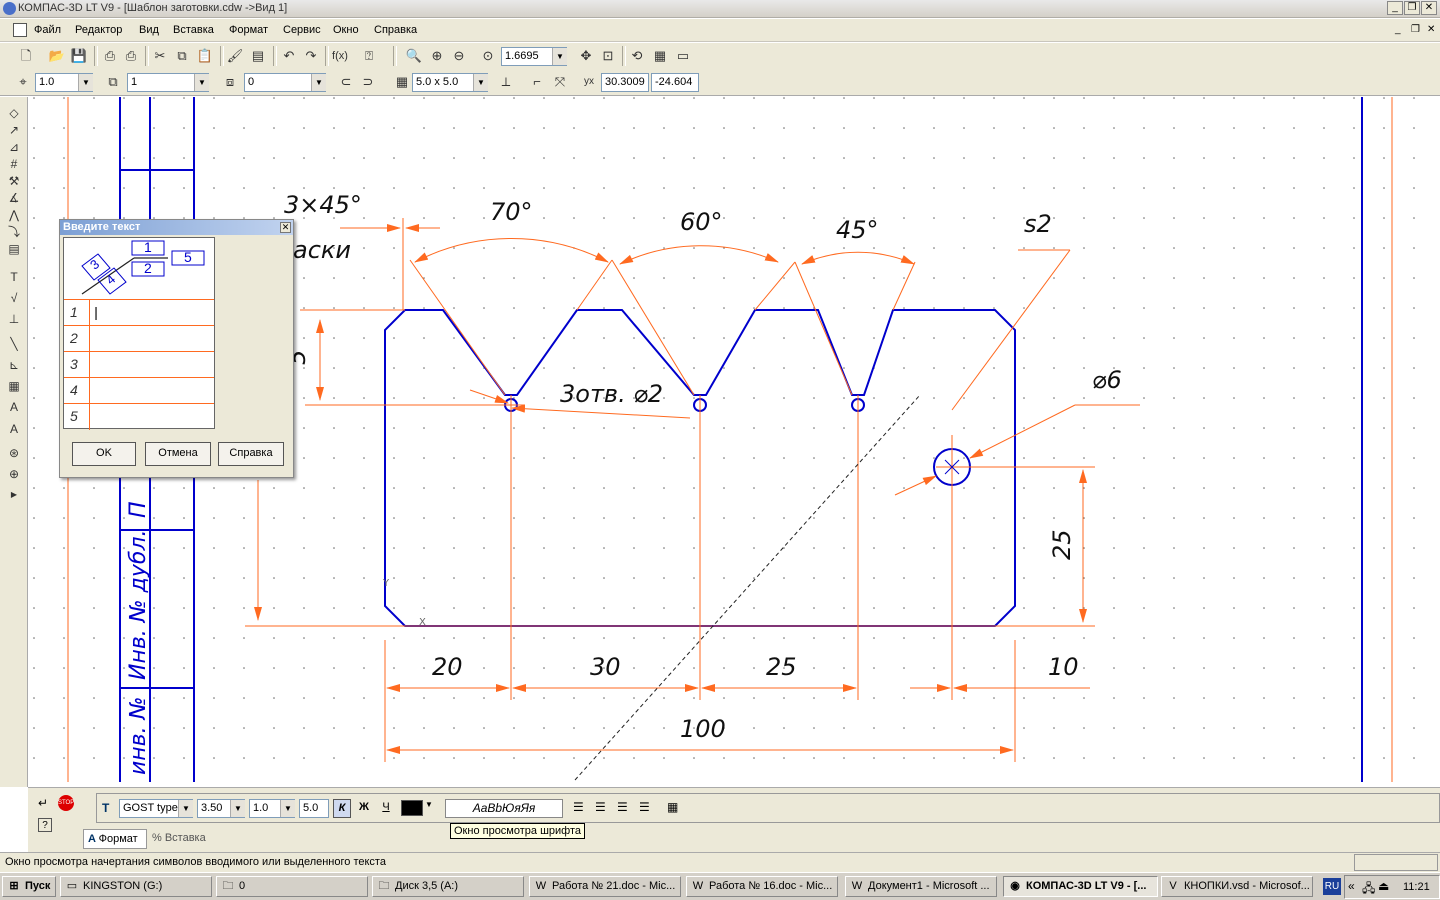 This screenshot has height=900, width=1440. What do you see at coordinates (230, 82) in the screenshot?
I see `layer-icon: ⧈` at bounding box center [230, 82].